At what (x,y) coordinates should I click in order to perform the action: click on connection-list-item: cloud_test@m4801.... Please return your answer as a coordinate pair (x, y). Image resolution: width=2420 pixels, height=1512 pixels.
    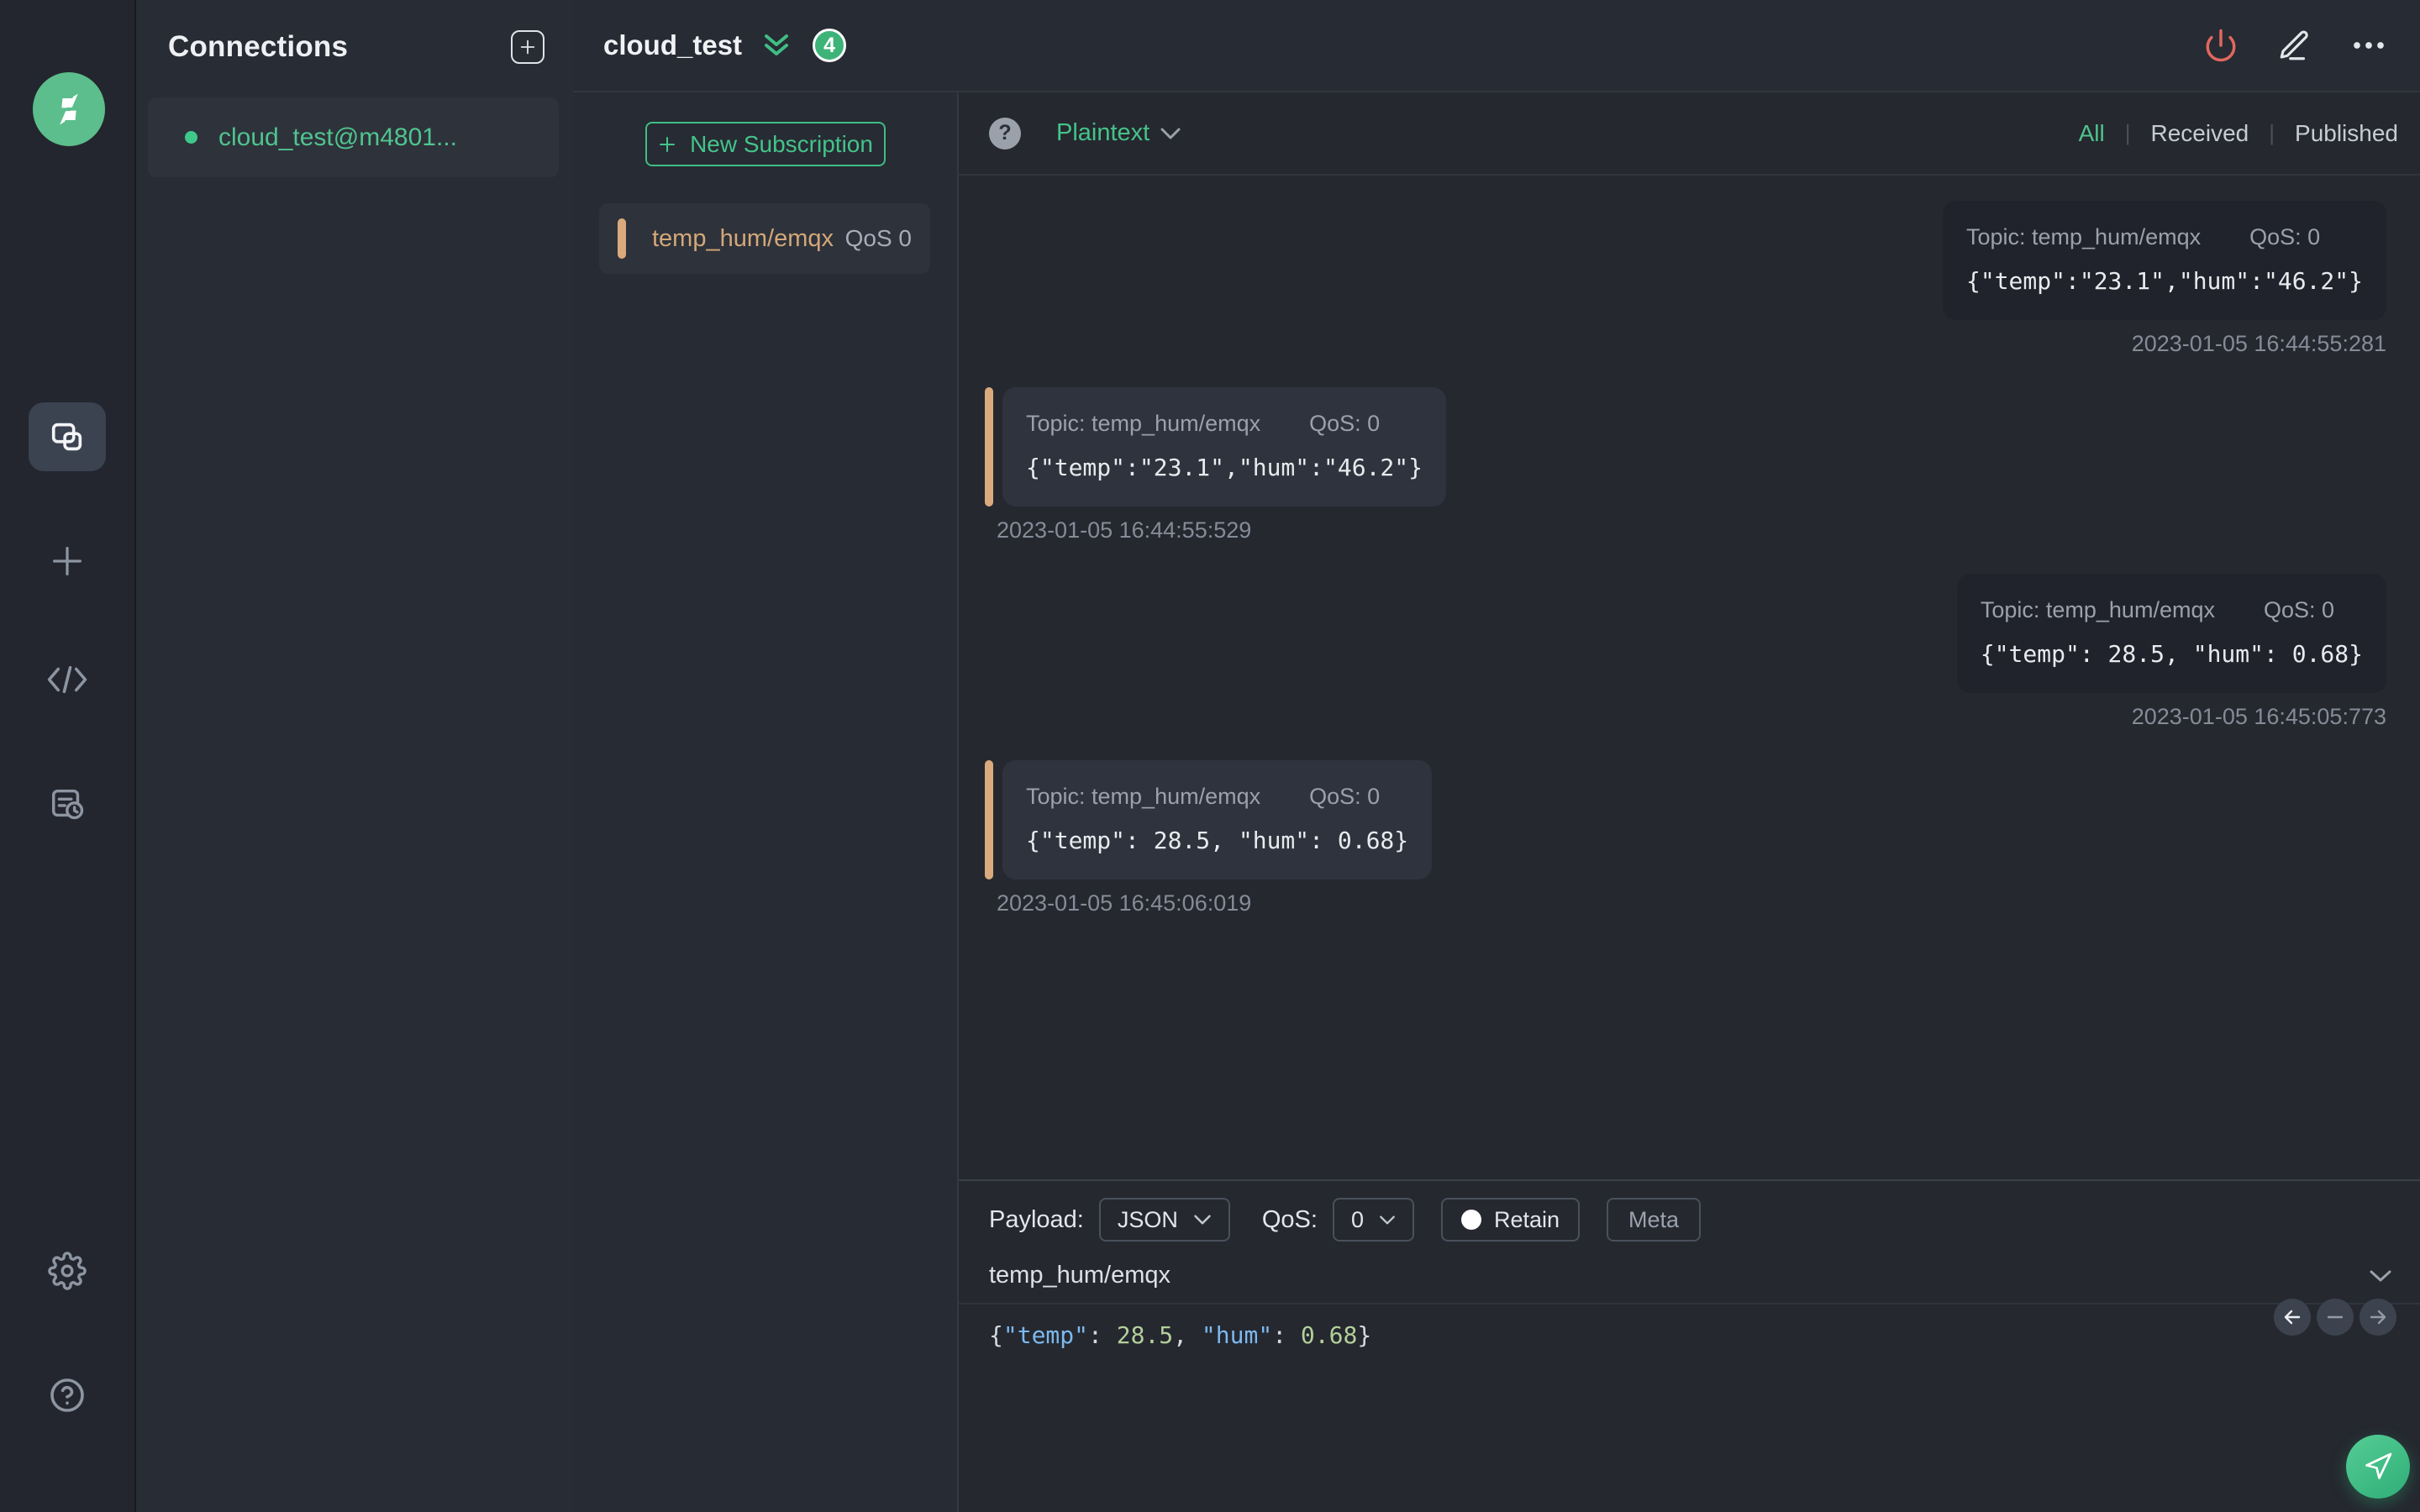
    Looking at the image, I should click on (353, 137).